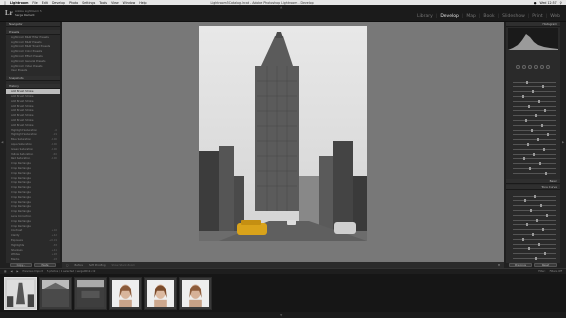 Image resolution: width=566 pixels, height=318 pixels. Describe the element at coordinates (471, 16) in the screenshot. I see `module-map: Map` at that location.